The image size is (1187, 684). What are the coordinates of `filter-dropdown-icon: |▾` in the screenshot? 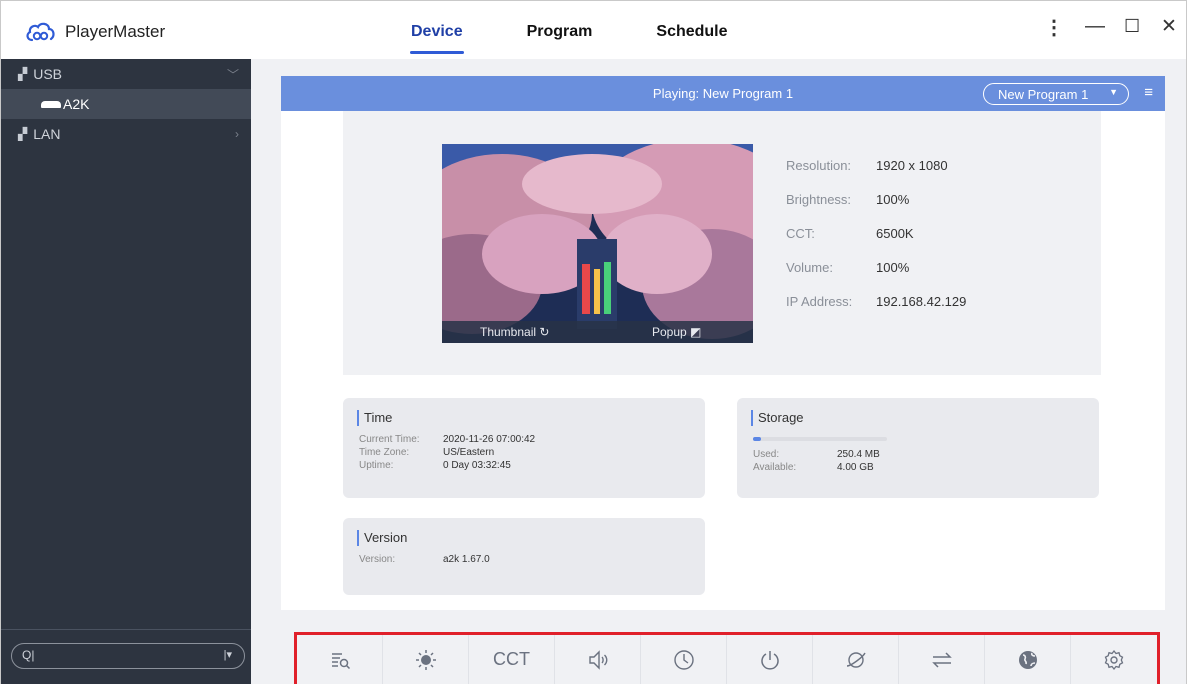 It's located at (228, 654).